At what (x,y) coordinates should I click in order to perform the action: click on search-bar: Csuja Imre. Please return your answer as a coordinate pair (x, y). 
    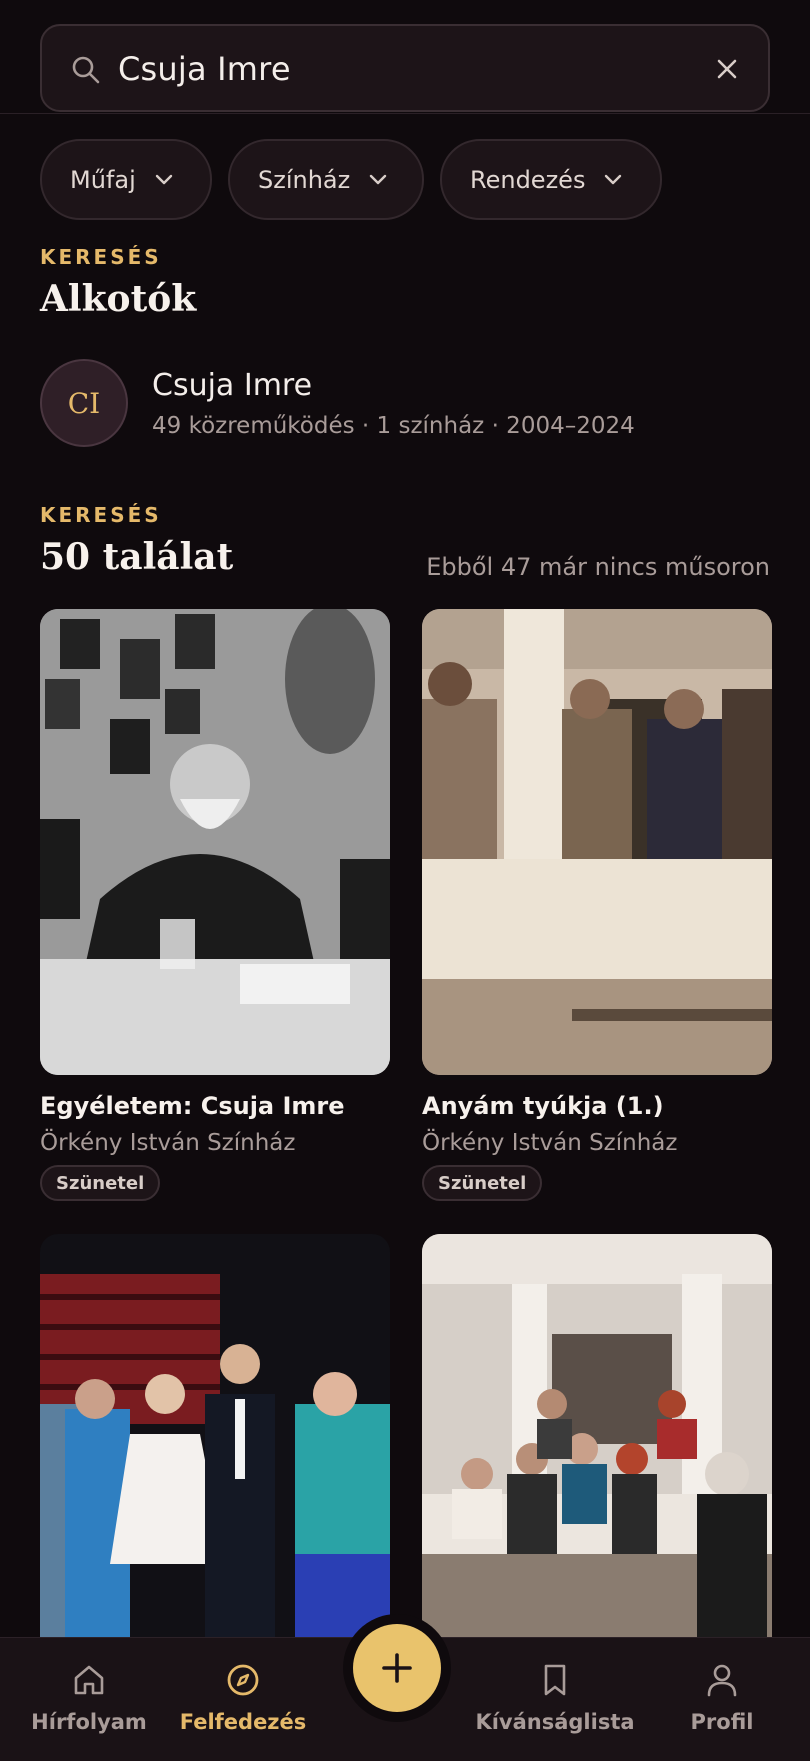
    Looking at the image, I should click on (405, 68).